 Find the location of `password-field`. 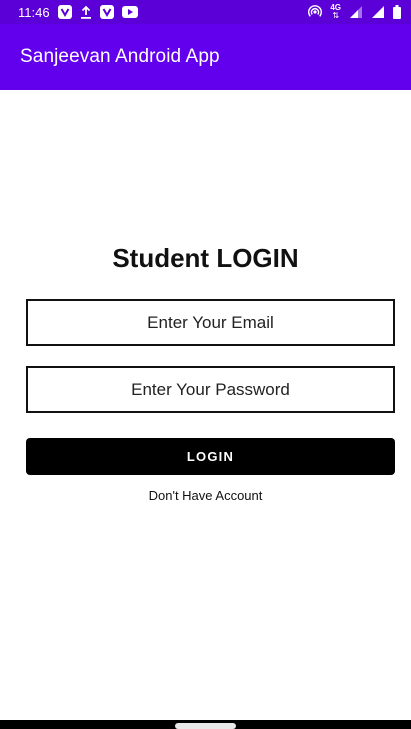

password-field is located at coordinates (210, 389).